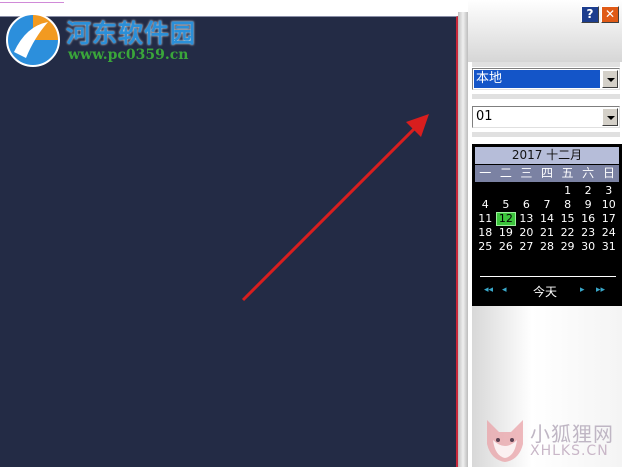 The image size is (622, 467). Describe the element at coordinates (610, 14) in the screenshot. I see `close-button: ✕` at that location.